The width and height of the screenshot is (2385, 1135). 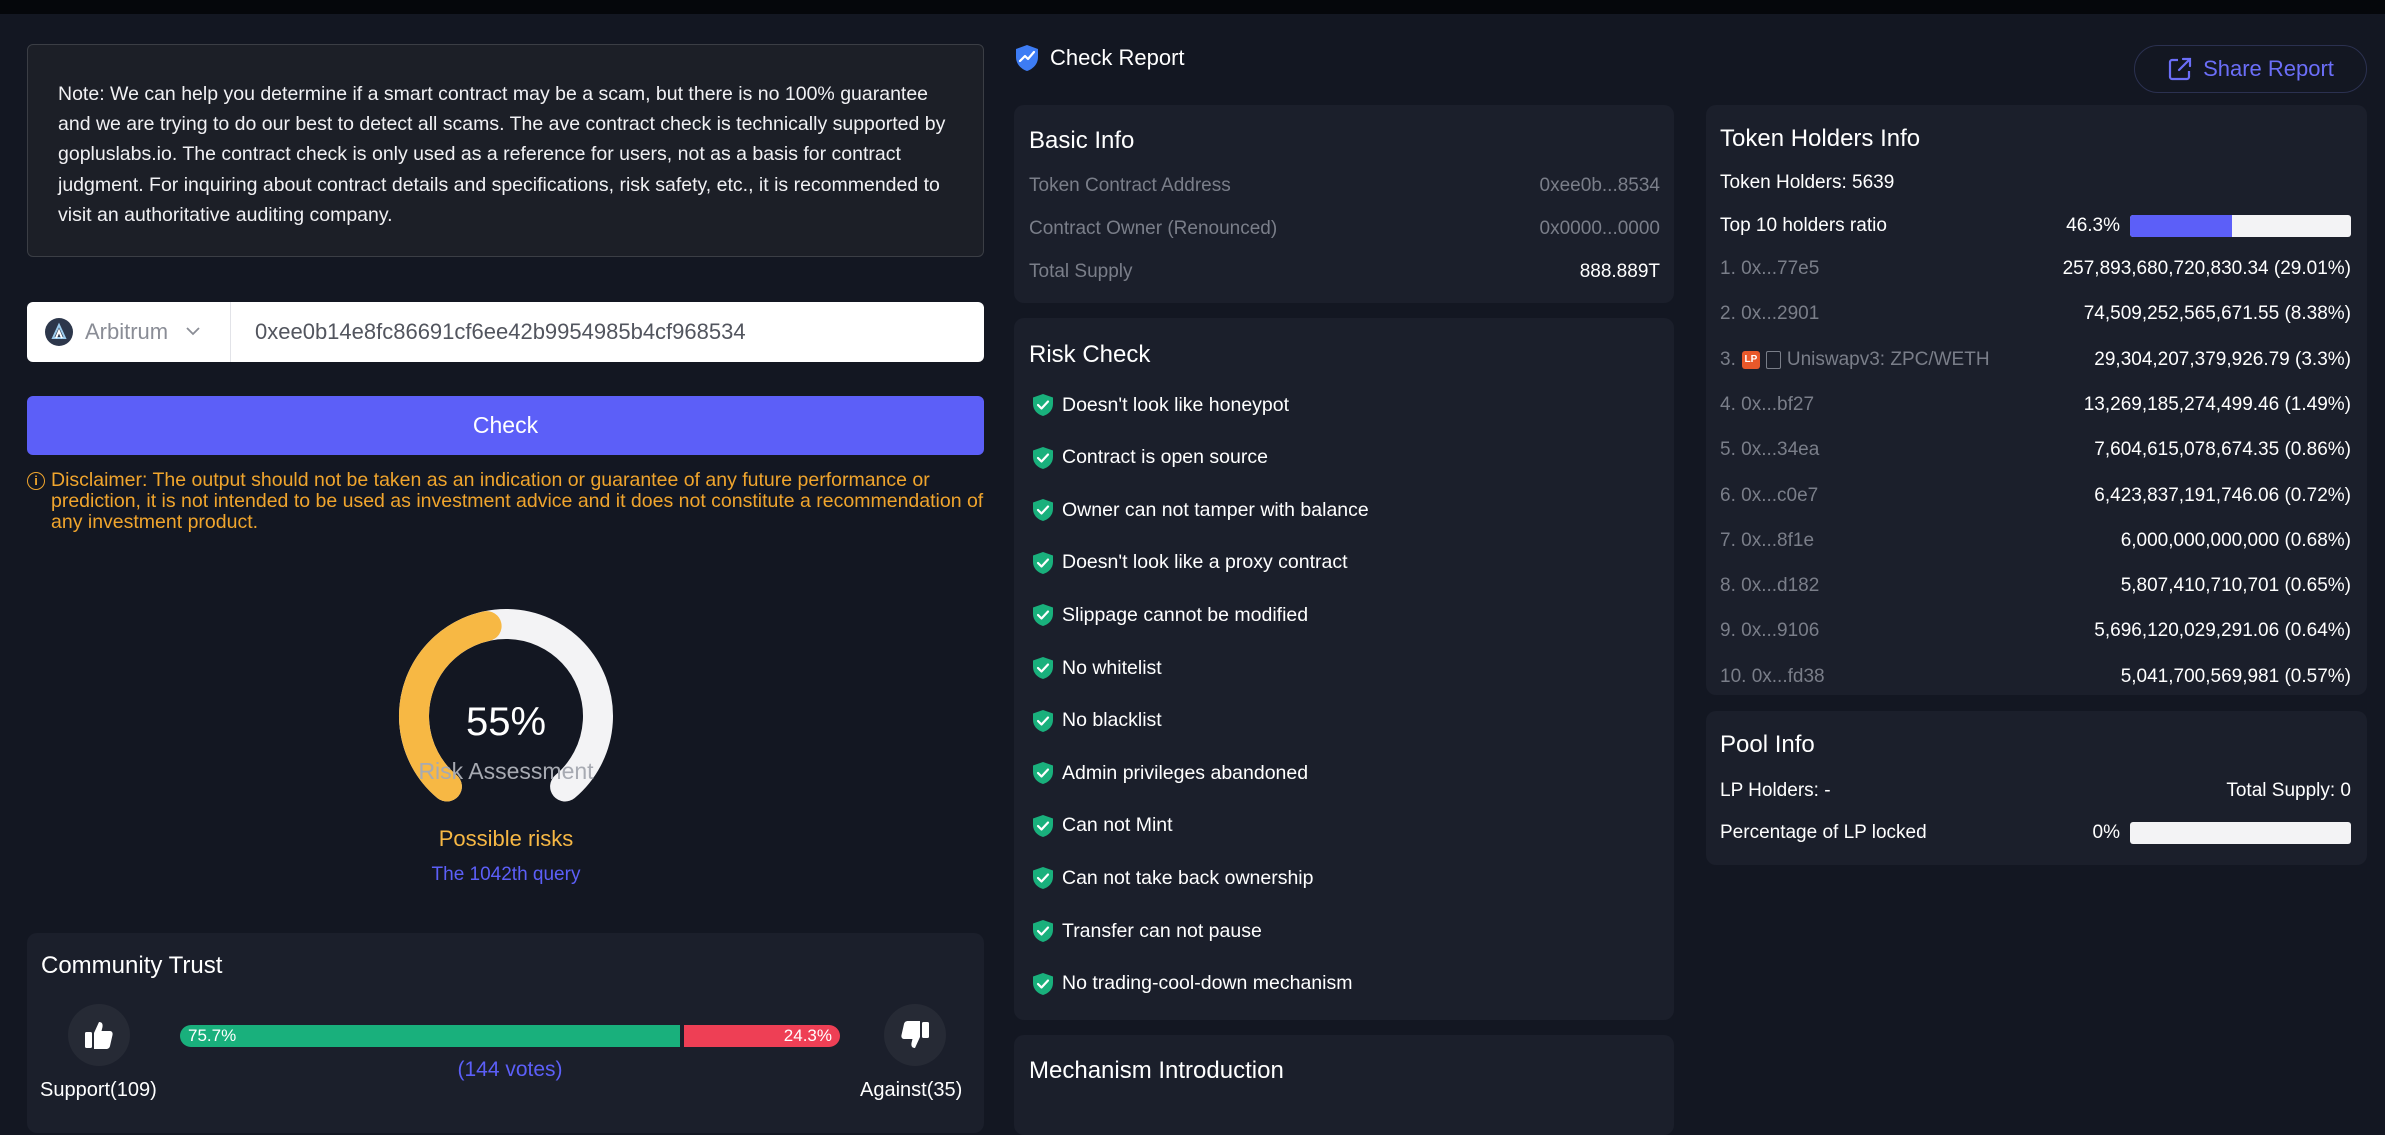 What do you see at coordinates (2288, 790) in the screenshot?
I see `lp-total-supply: Total Supply: 0` at bounding box center [2288, 790].